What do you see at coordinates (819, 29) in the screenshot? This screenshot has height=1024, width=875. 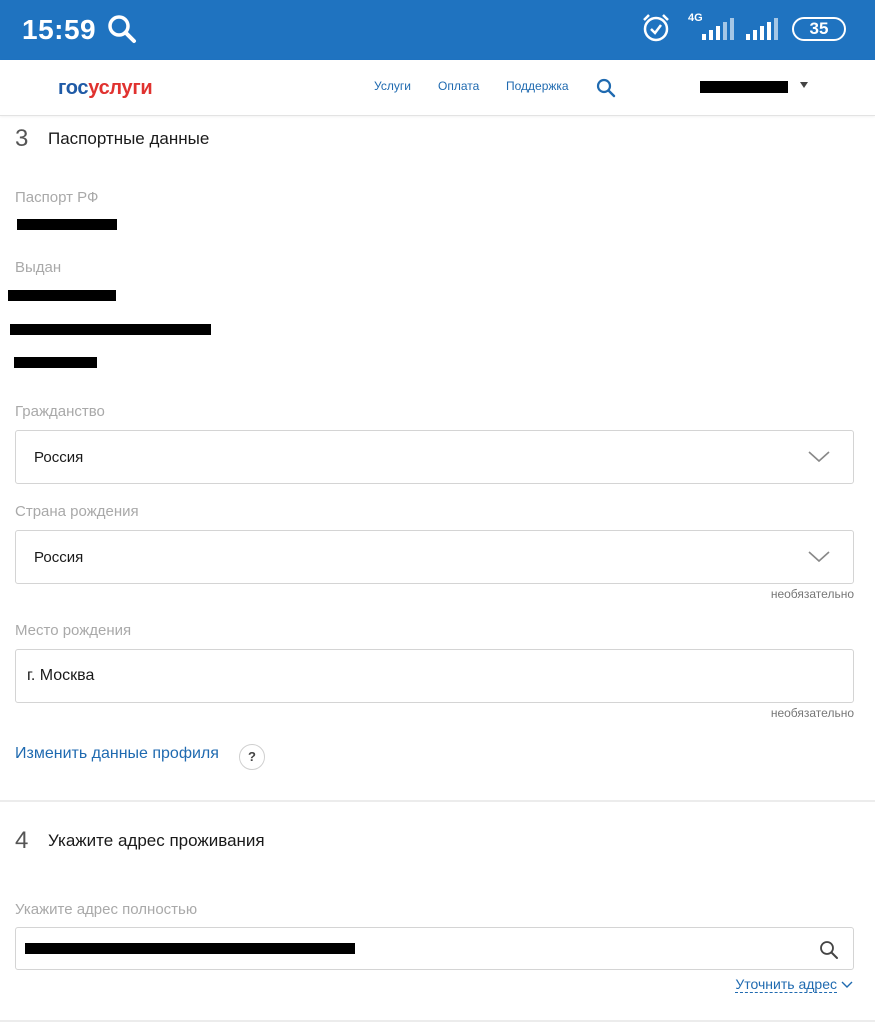 I see `battery-icon: 35` at bounding box center [819, 29].